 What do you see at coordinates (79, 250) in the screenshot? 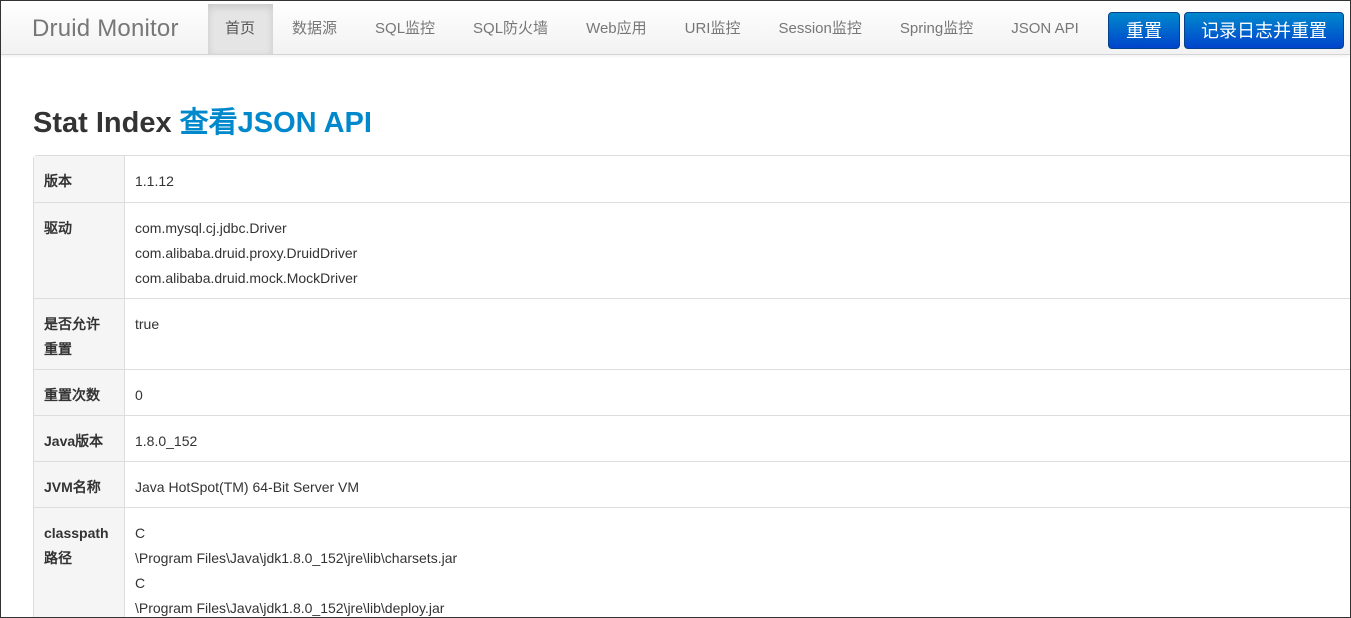
I see `row-label-drivers: 驱动` at bounding box center [79, 250].